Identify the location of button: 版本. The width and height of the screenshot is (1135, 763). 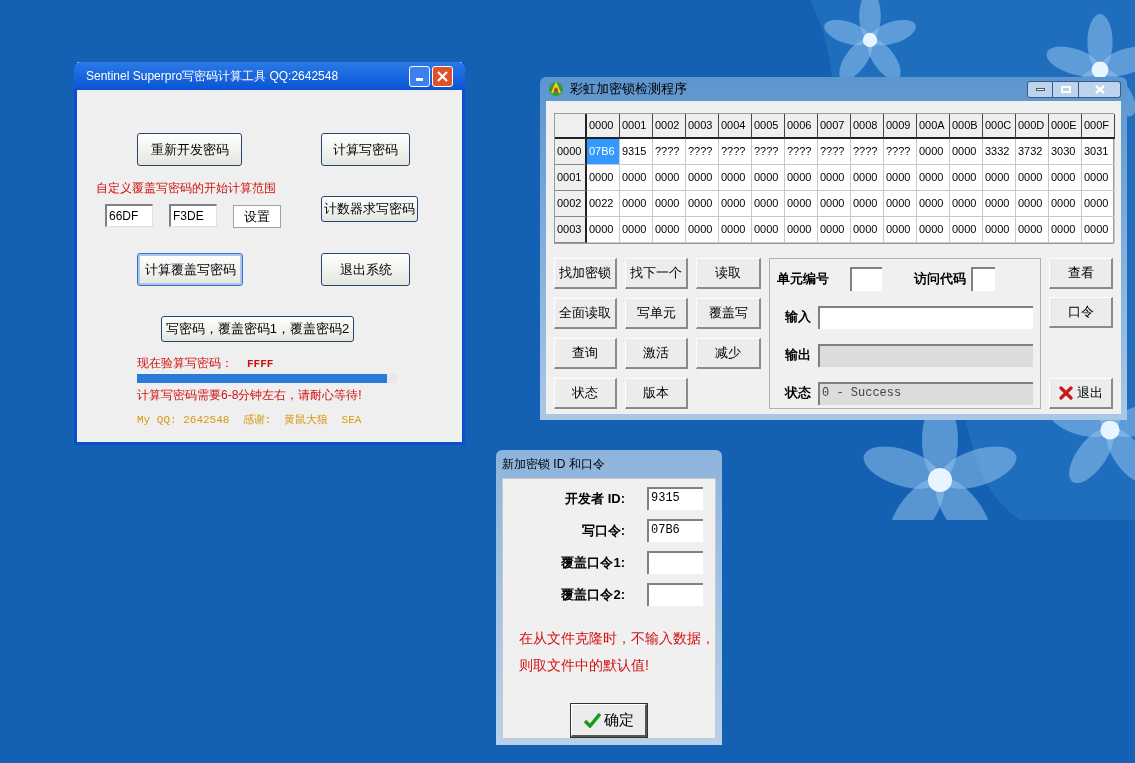
(656, 393).